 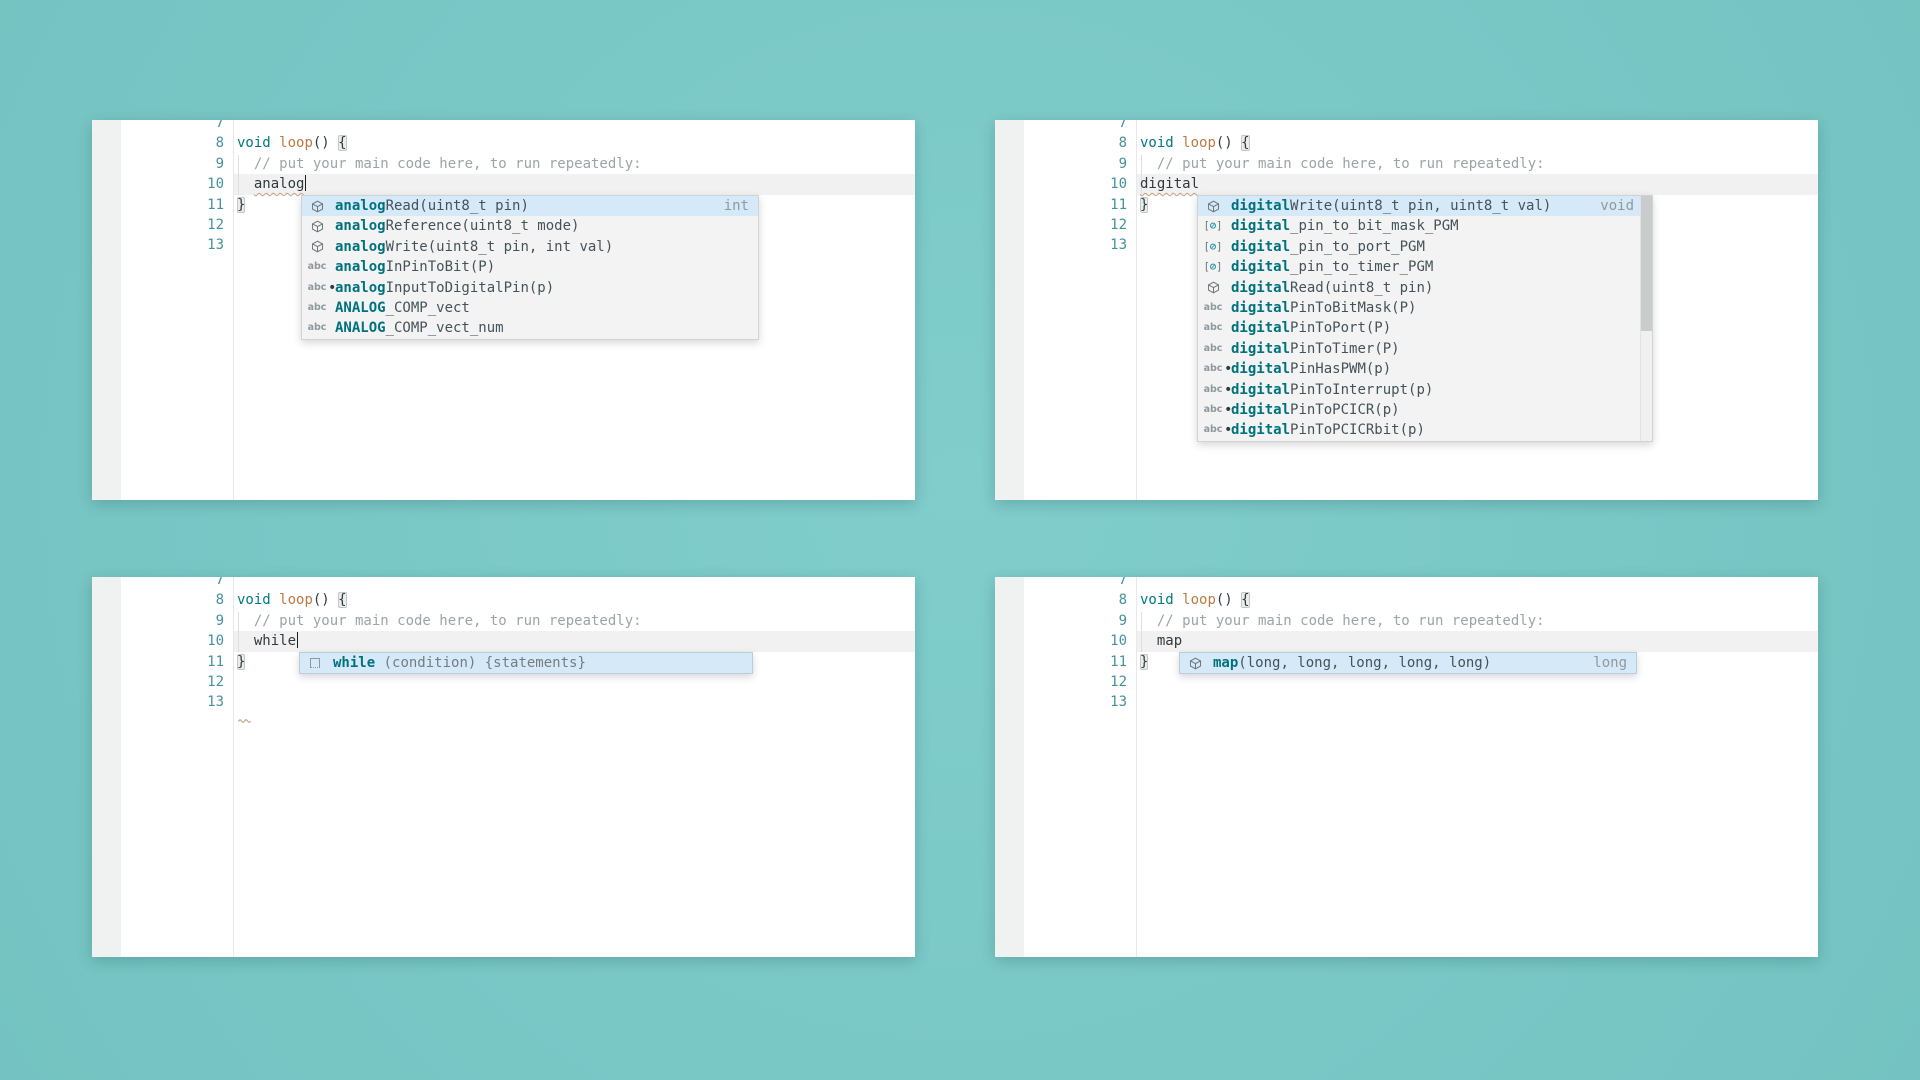 I want to click on completion-rest: _COMP_vect, so click(x=427, y=307).